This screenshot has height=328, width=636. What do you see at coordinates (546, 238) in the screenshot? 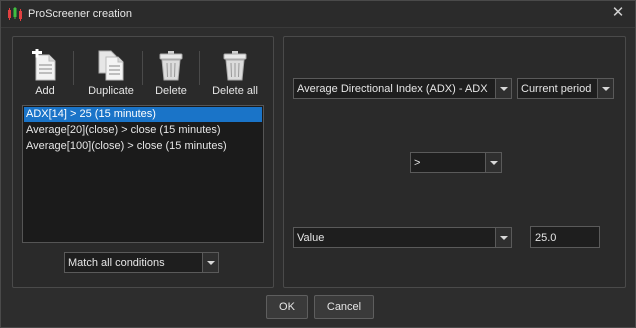
I see `compare-value-text: 25.0` at bounding box center [546, 238].